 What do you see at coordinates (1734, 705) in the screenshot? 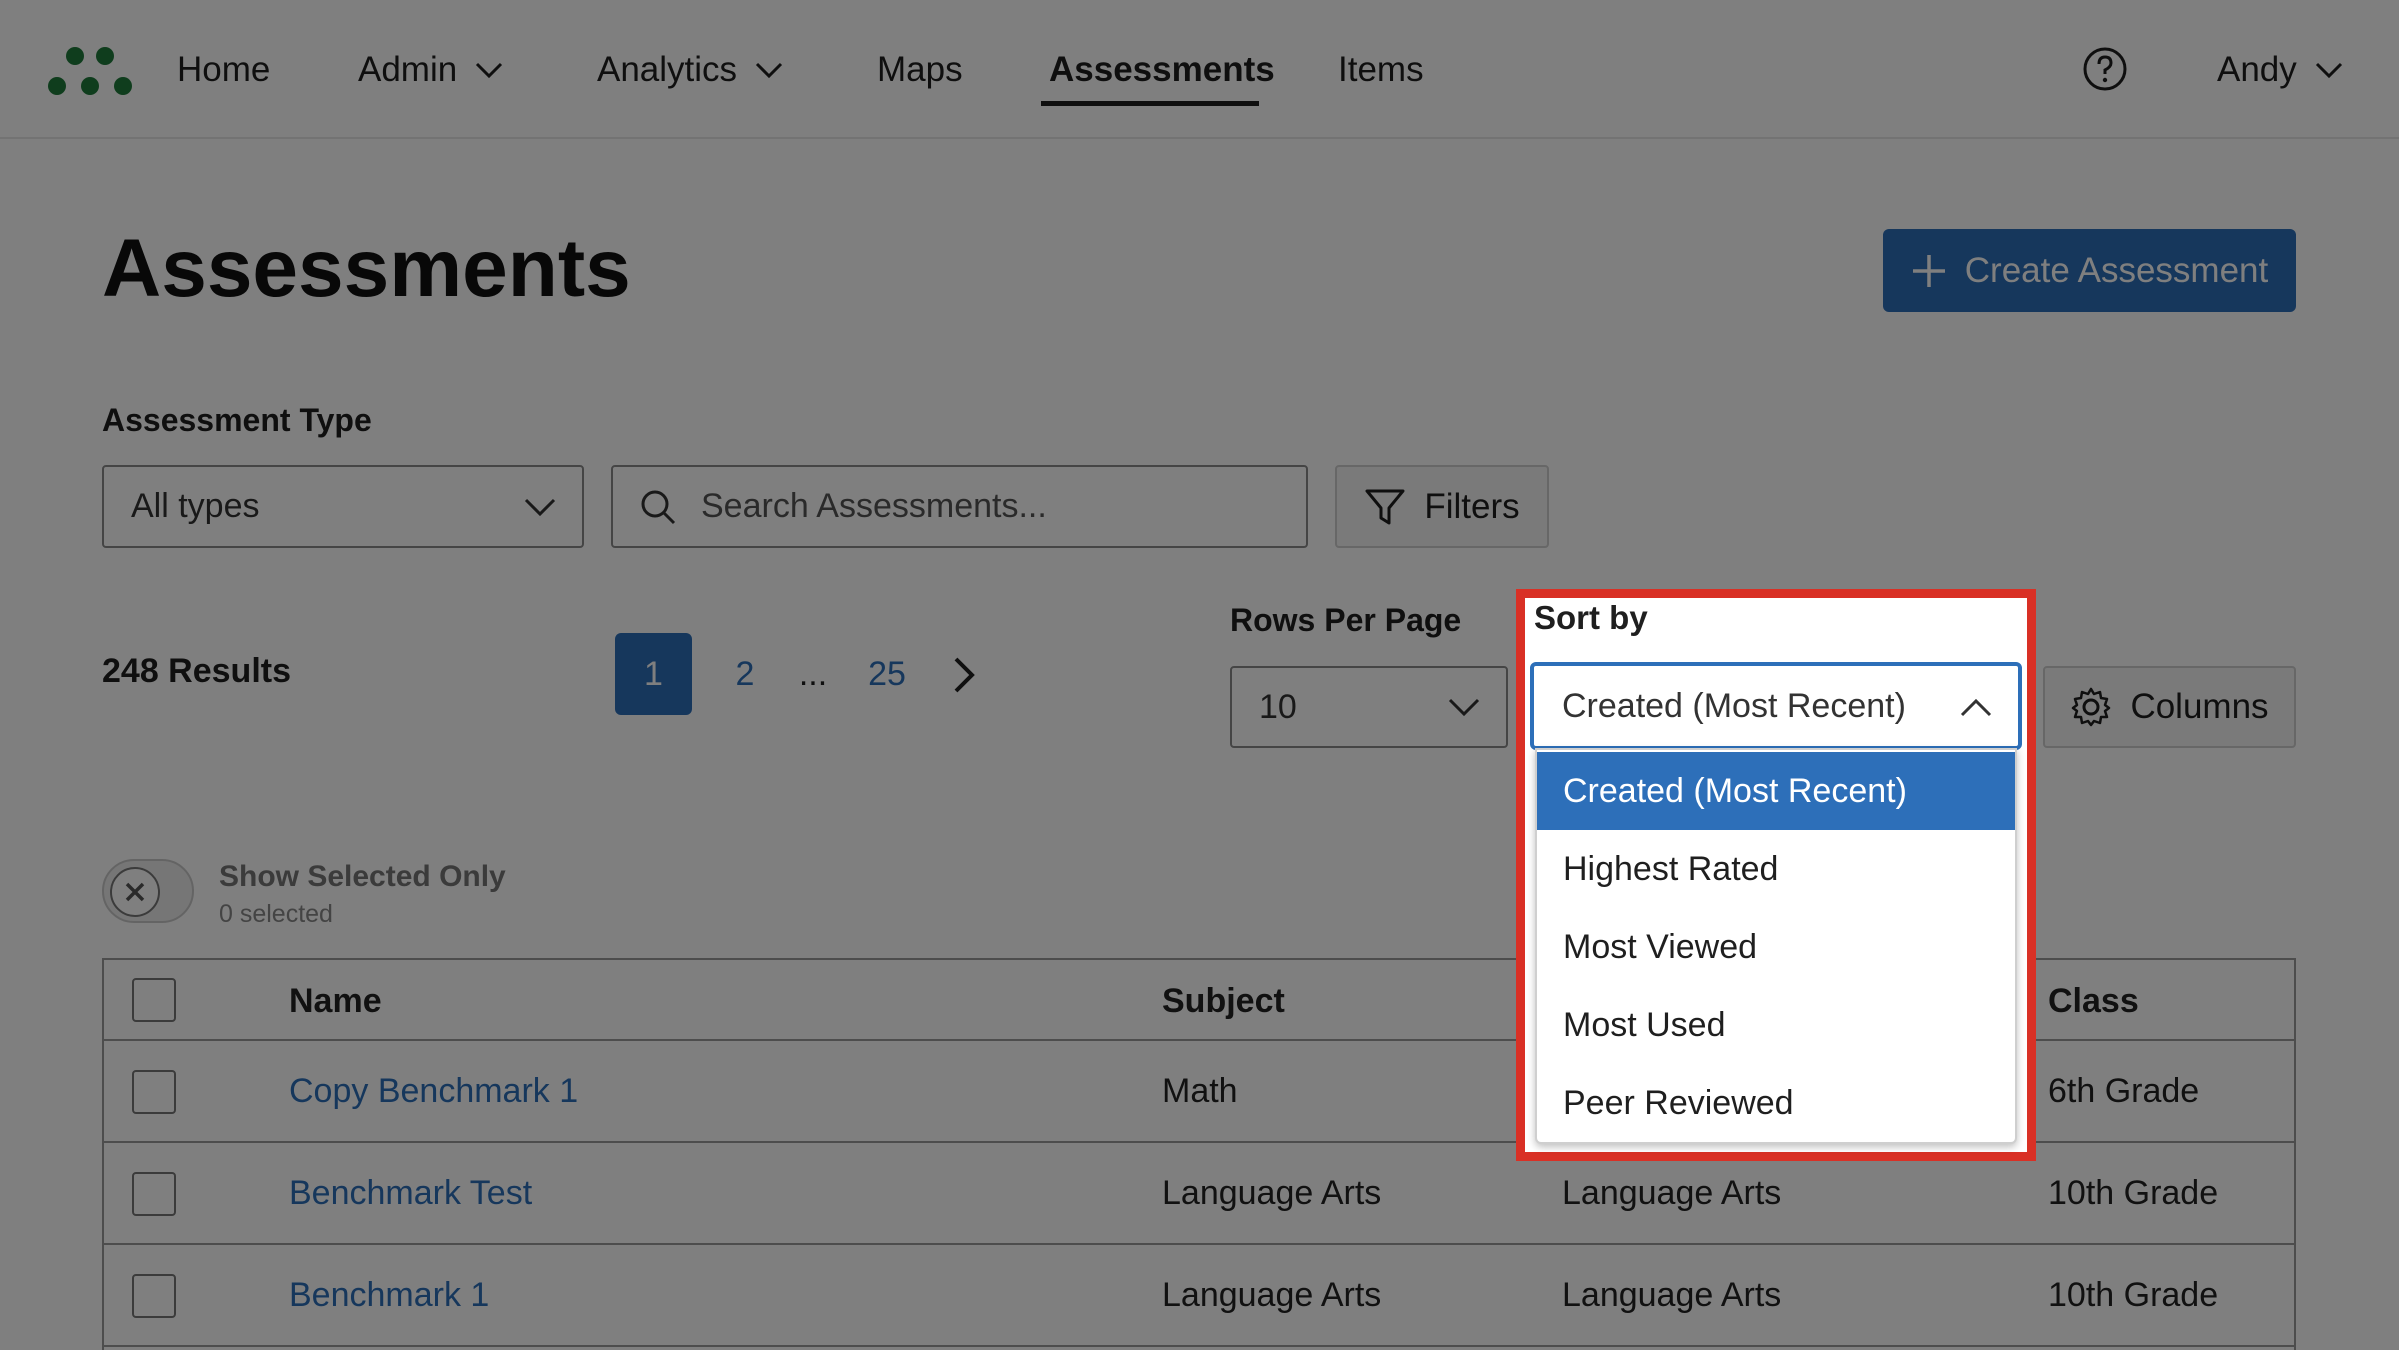
I see `sort-by-value: Created (Most Recent)` at bounding box center [1734, 705].